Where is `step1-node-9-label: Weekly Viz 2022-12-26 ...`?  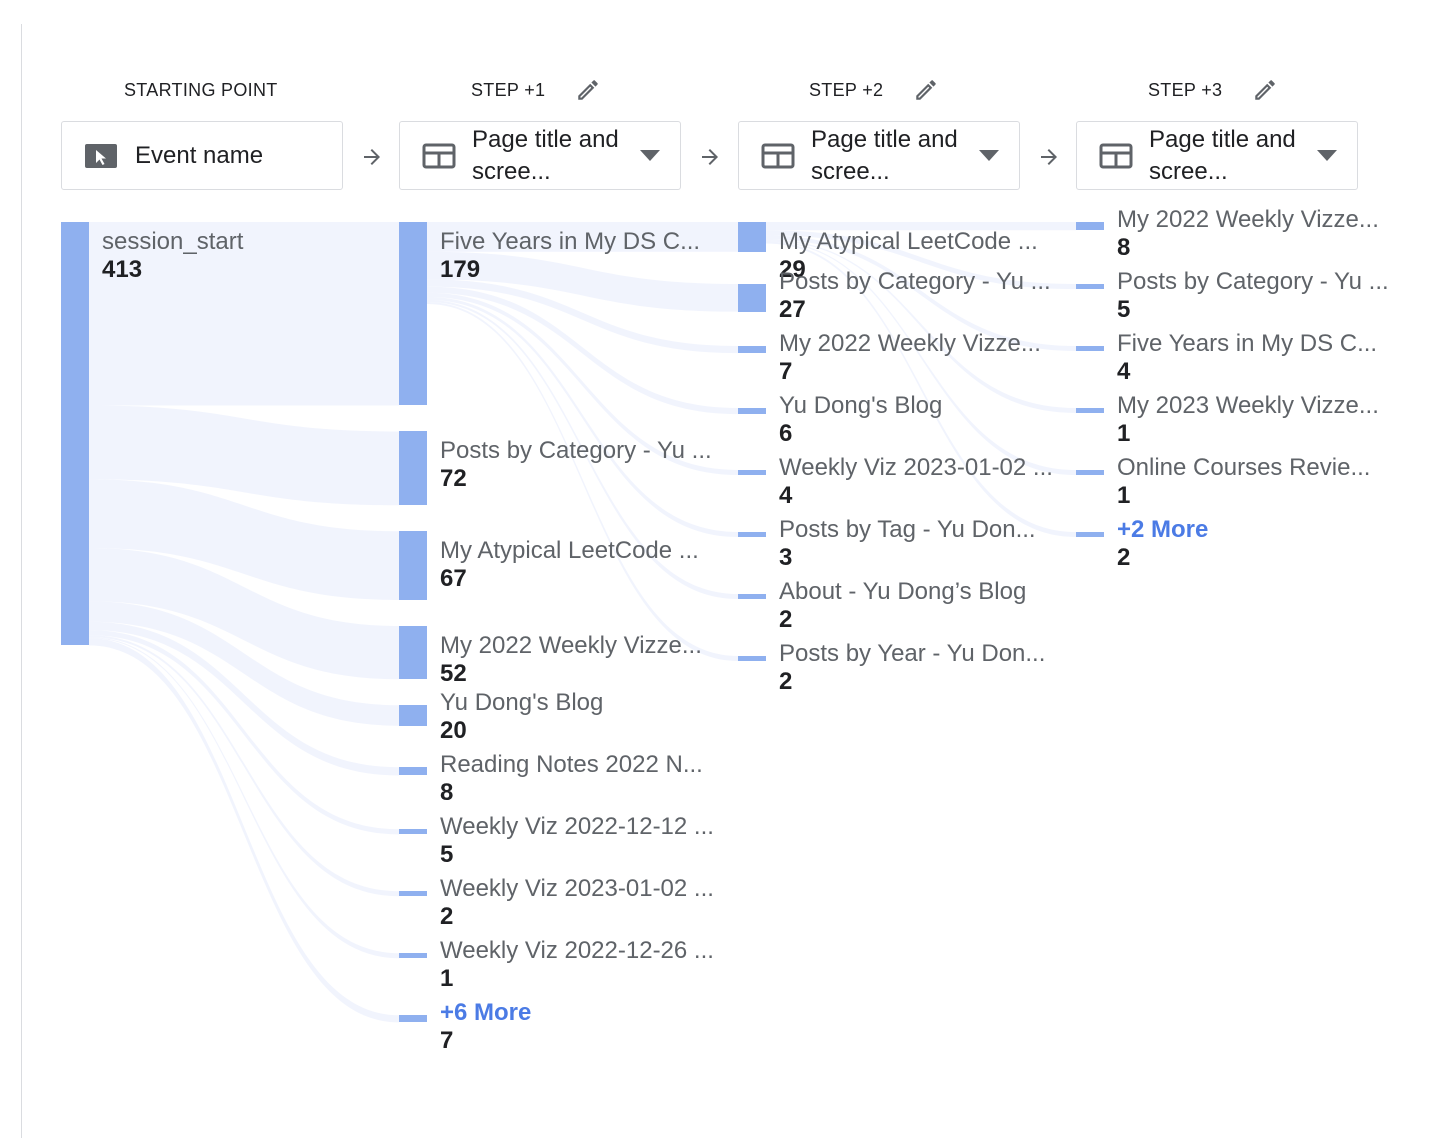
step1-node-9-label: Weekly Viz 2022-12-26 ... is located at coordinates (577, 951).